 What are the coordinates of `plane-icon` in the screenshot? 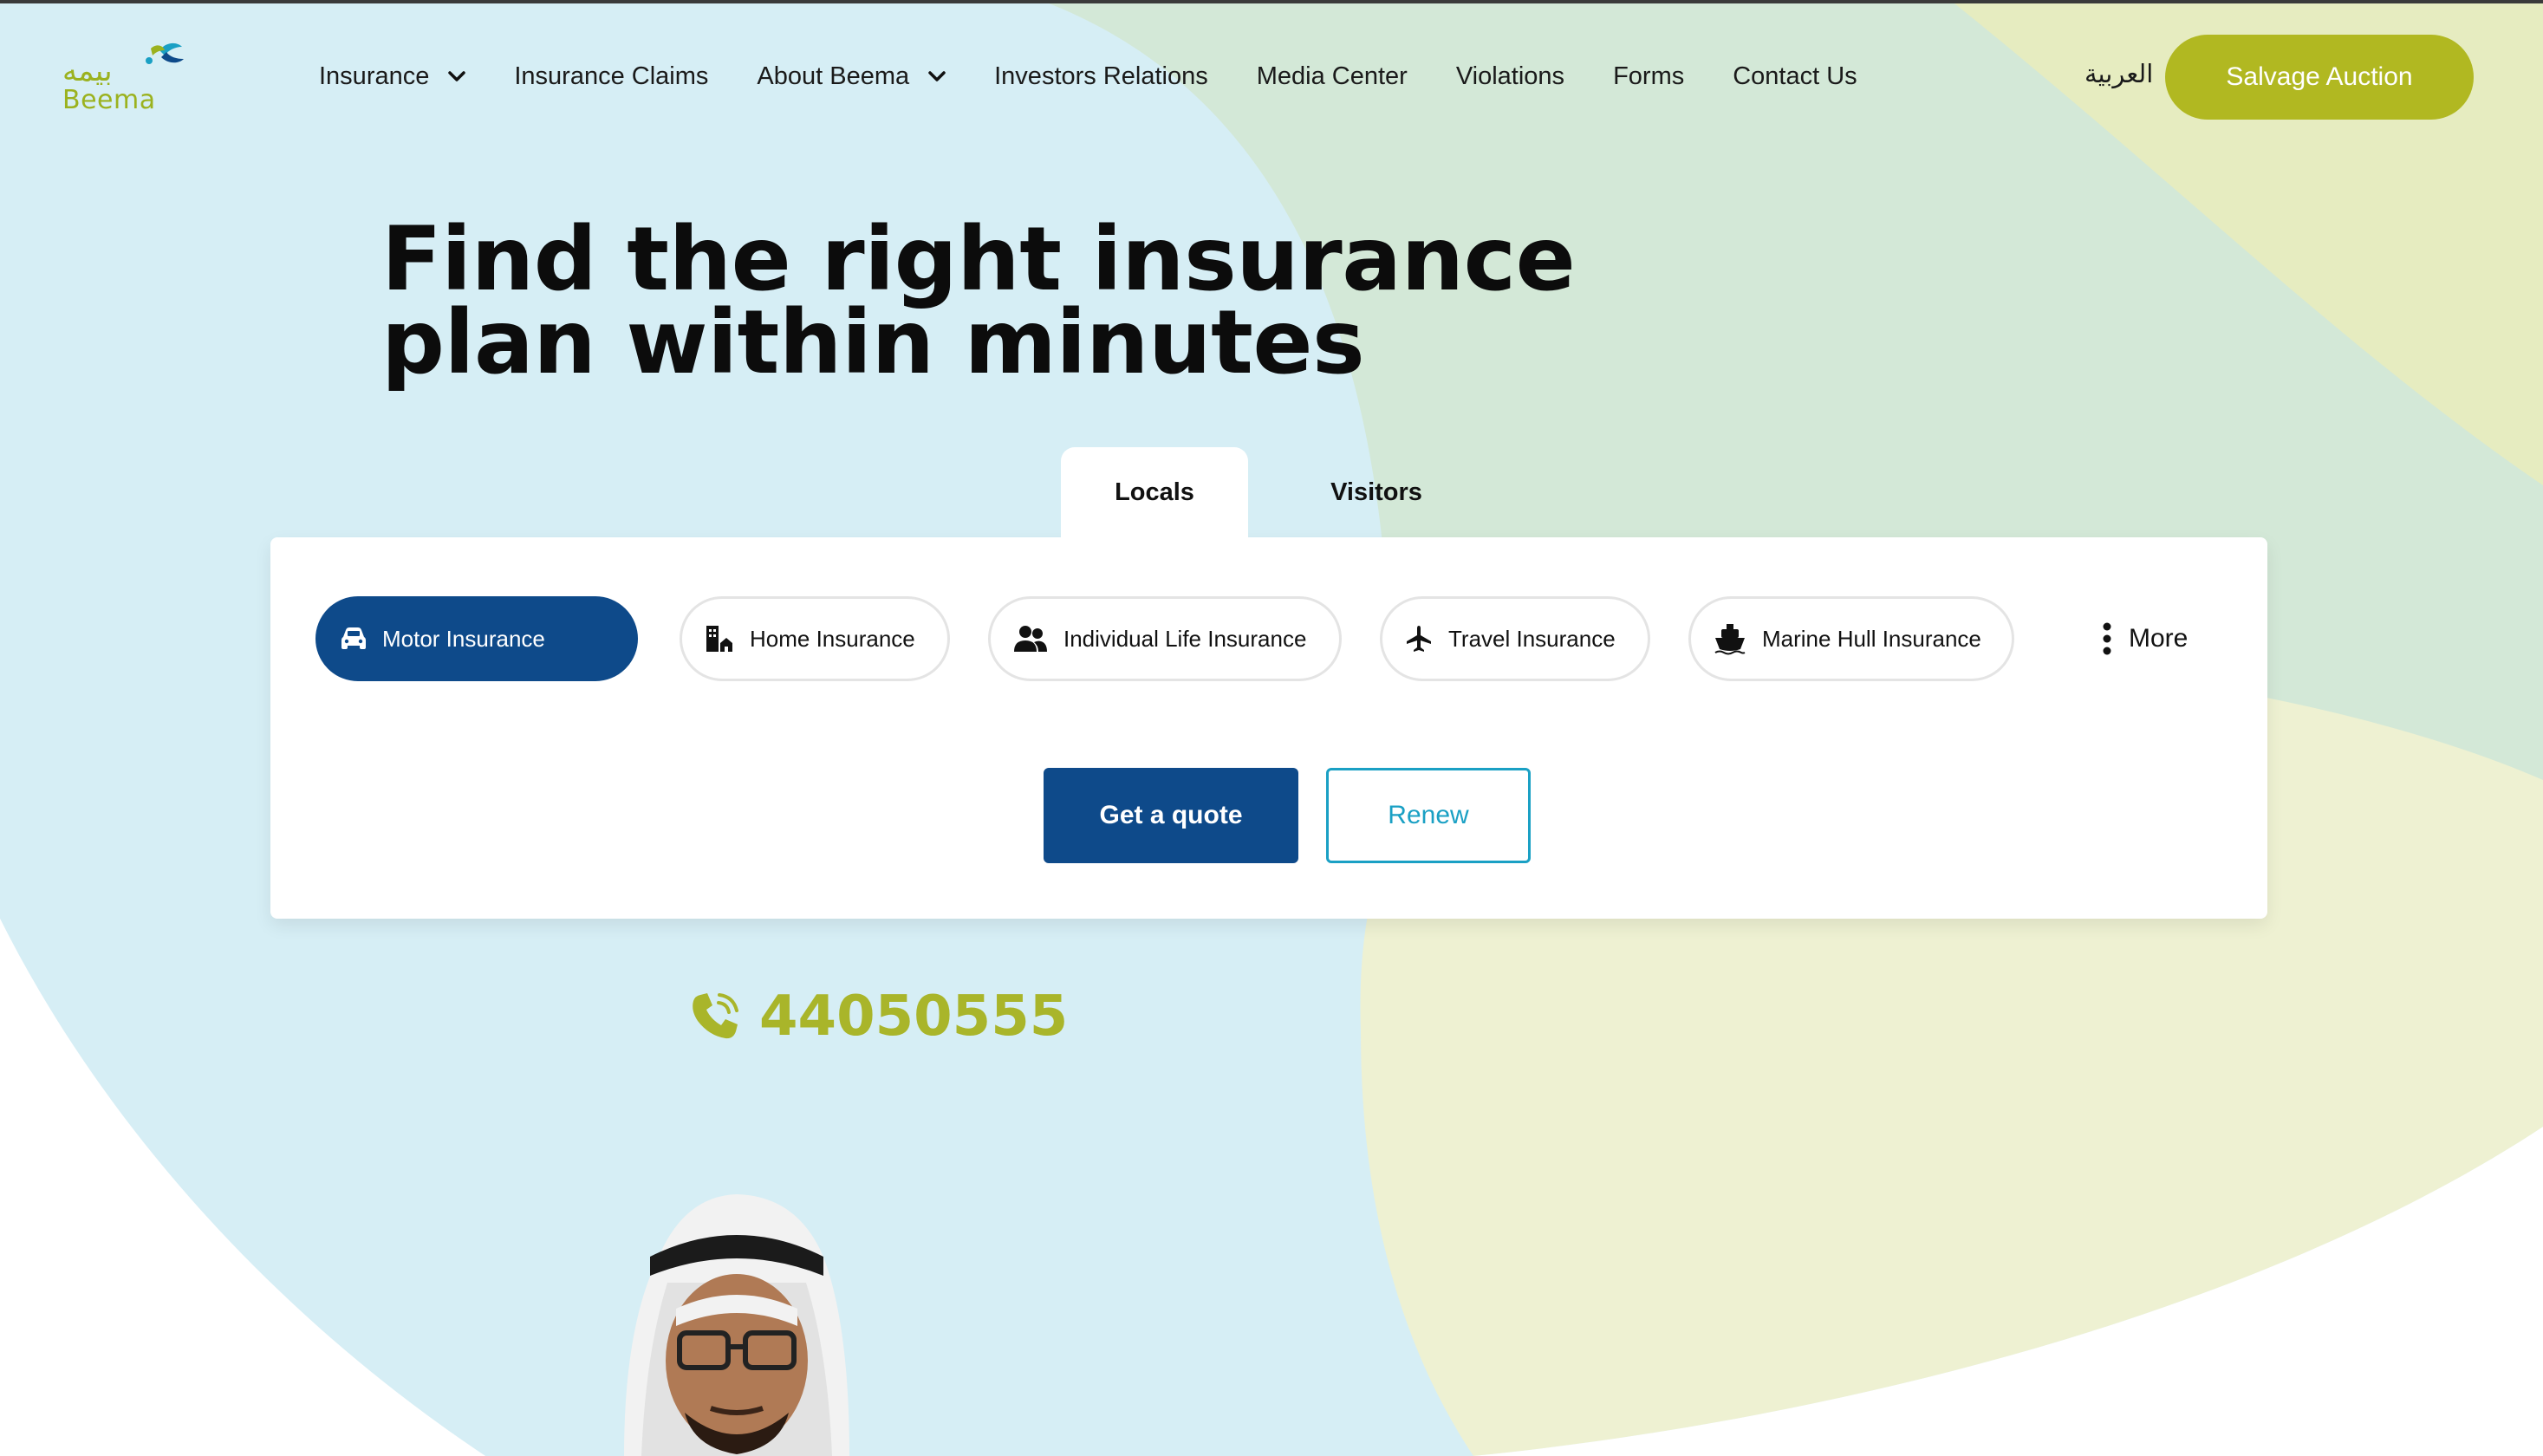 It's located at (1419, 639).